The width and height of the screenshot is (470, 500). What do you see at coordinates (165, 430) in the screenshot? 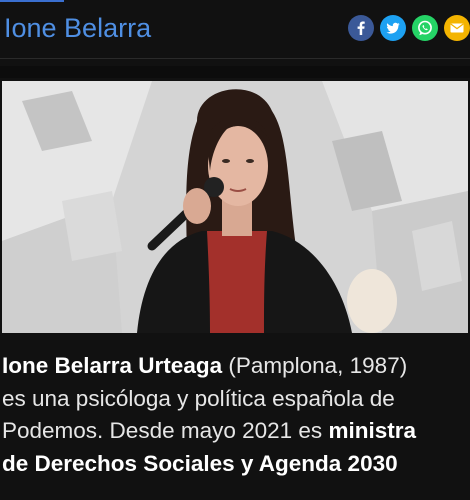
I see `bio-line-3: Podemos. Desde mayo 2021 es` at bounding box center [165, 430].